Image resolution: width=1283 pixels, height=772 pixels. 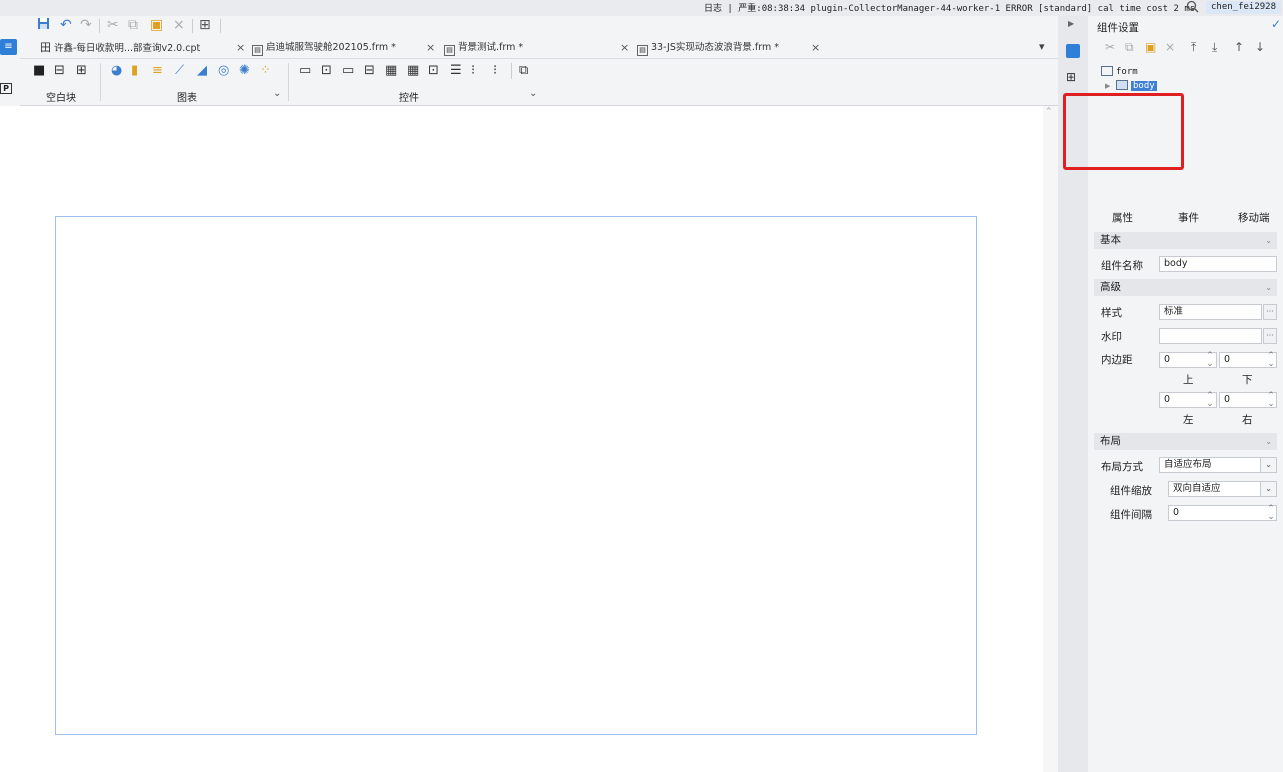 I want to click on text-widget-icon: ▭, so click(x=348, y=71).